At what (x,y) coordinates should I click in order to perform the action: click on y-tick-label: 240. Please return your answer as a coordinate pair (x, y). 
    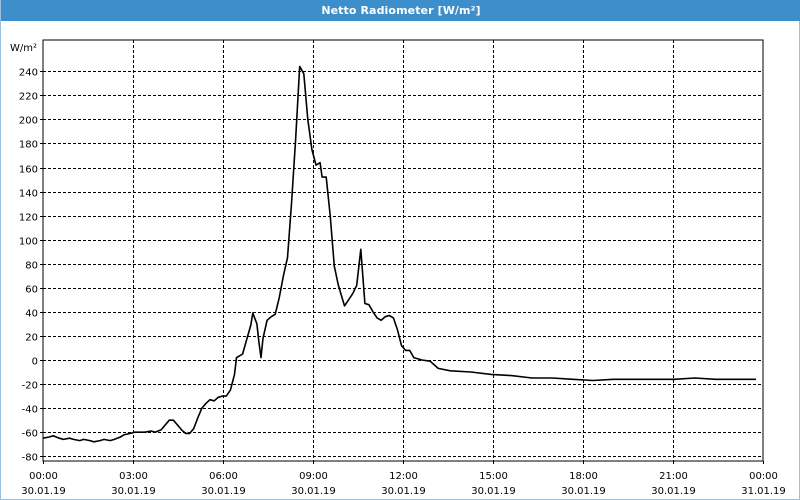
    Looking at the image, I should click on (28, 73).